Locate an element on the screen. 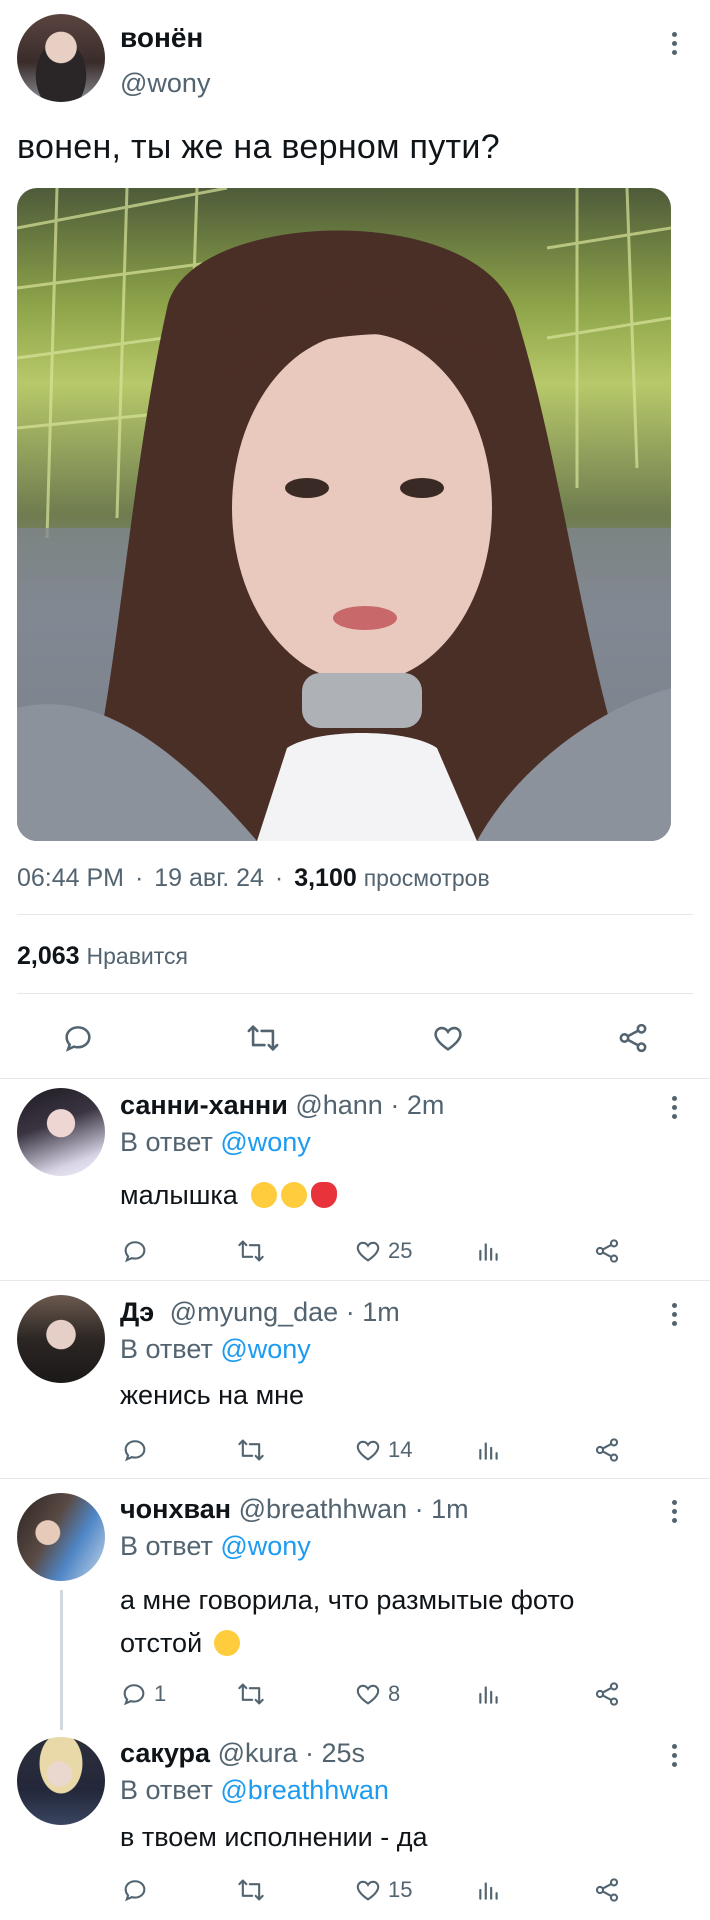 The width and height of the screenshot is (710, 1920). author-avatar is located at coordinates (61, 58).